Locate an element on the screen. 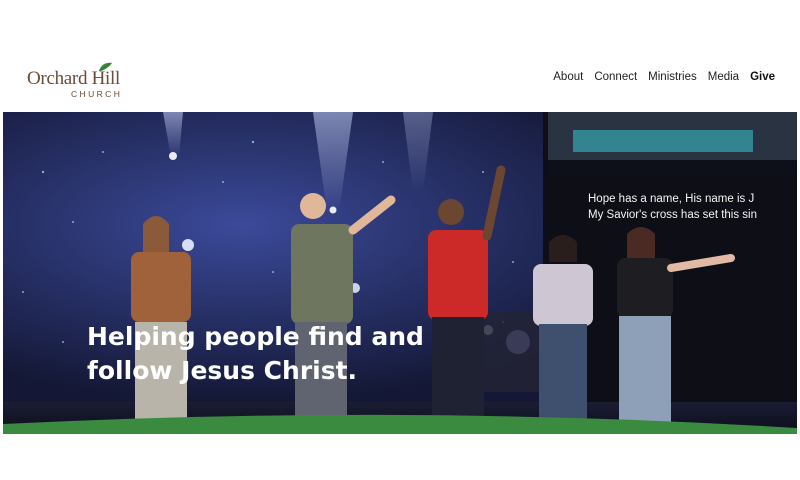  nav-about: About is located at coordinates (568, 77).